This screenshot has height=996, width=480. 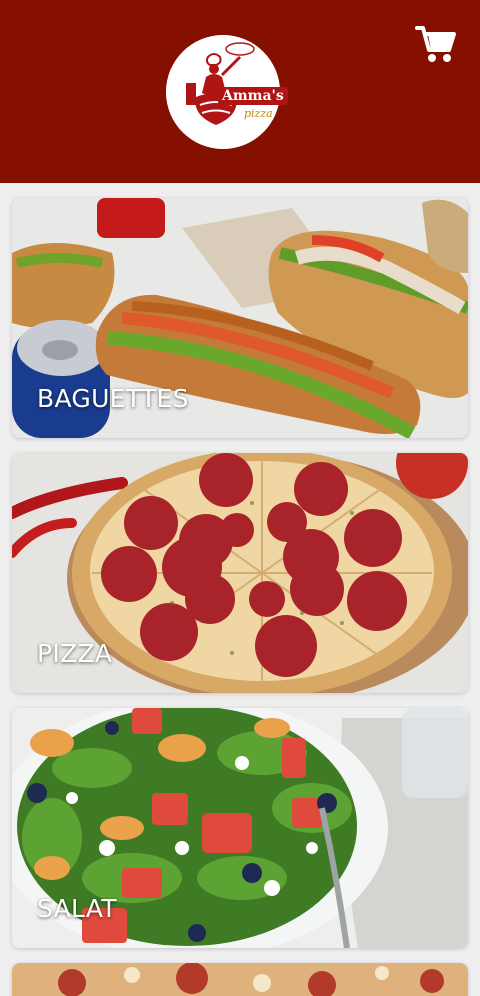 I want to click on category-label: PIZZA, so click(x=75, y=653).